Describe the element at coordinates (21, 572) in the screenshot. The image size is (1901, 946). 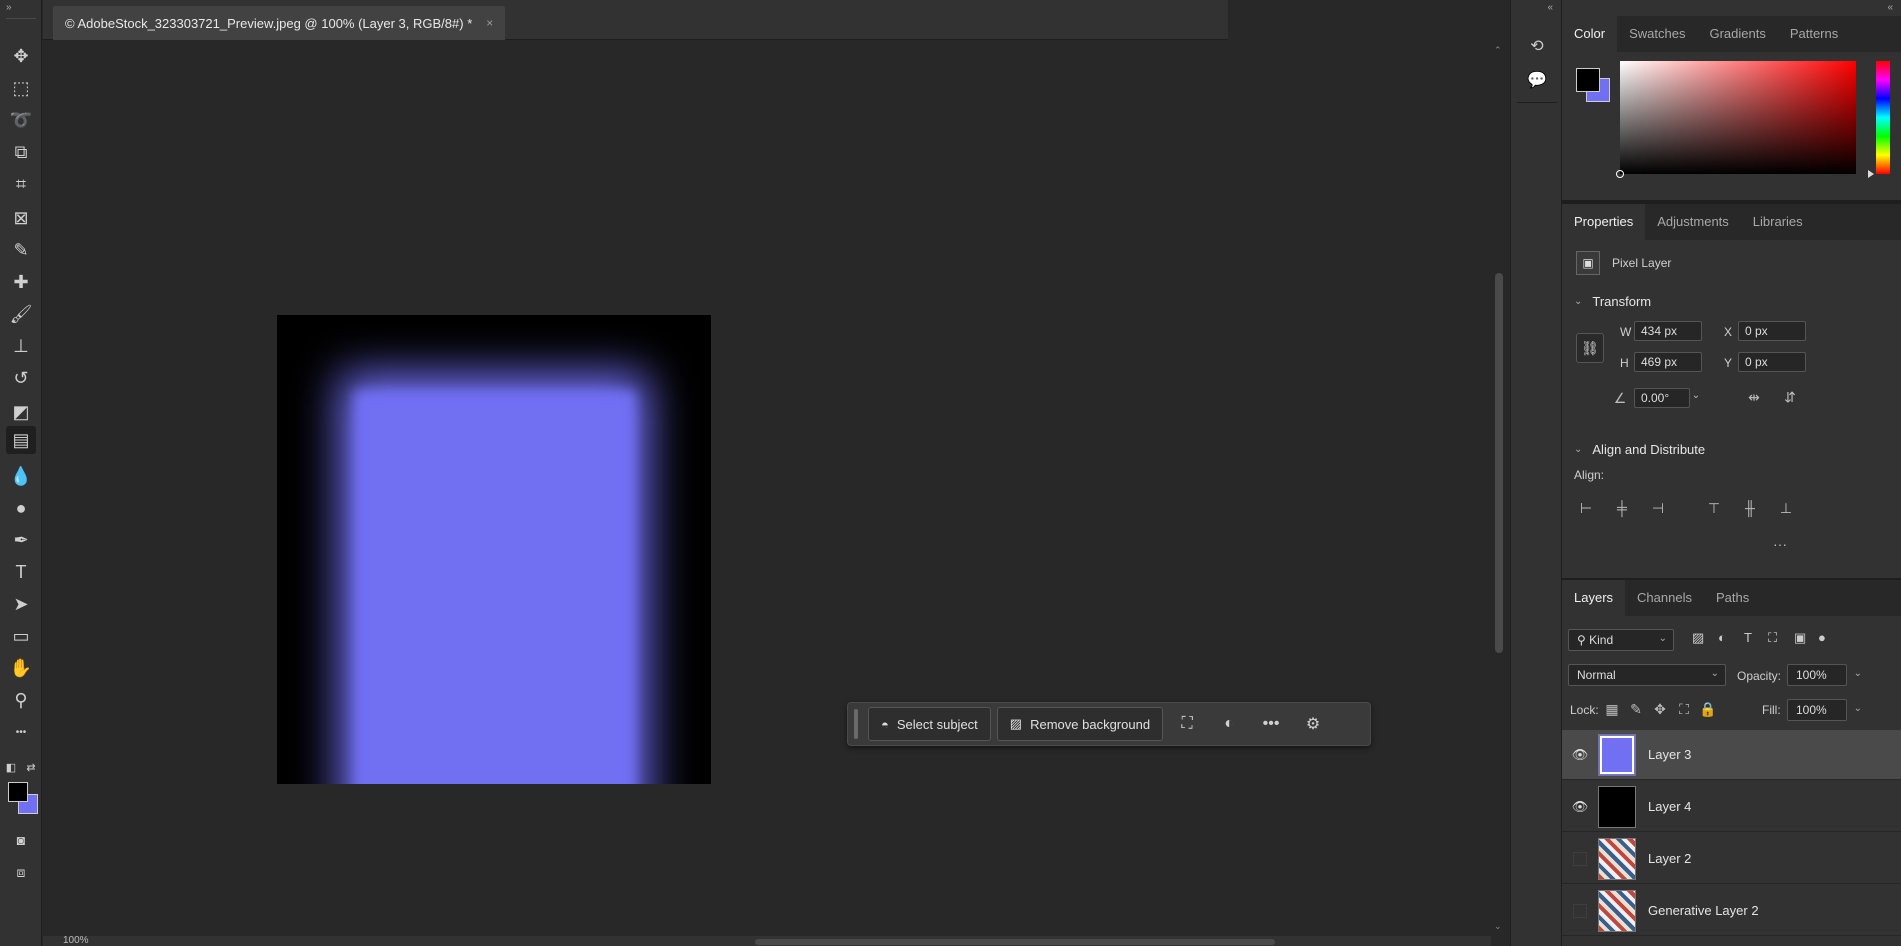
I see `type-icon: T` at that location.